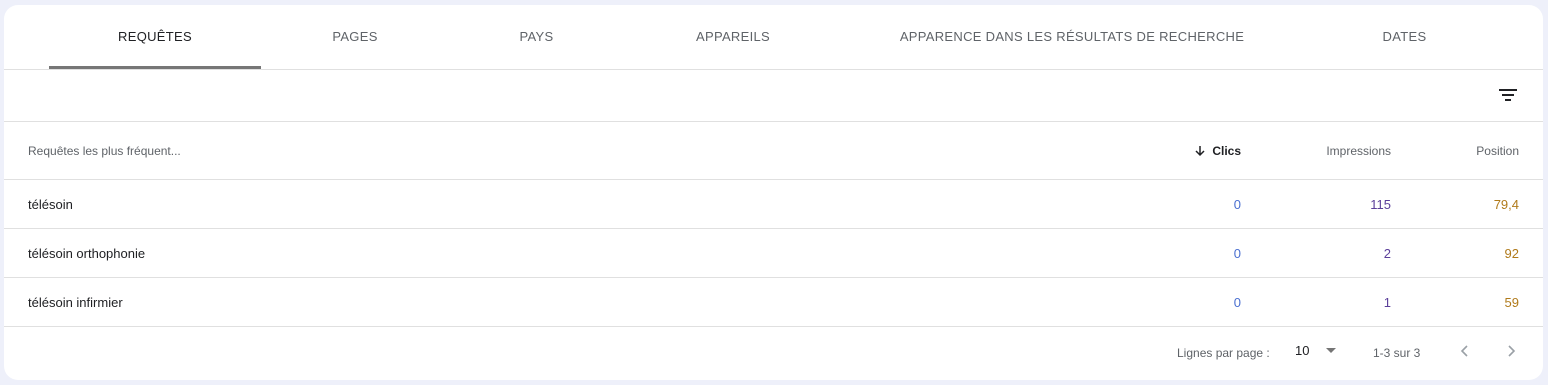 The height and width of the screenshot is (385, 1548). Describe the element at coordinates (1397, 353) in the screenshot. I see `page-range: 1-3 sur 3` at that location.